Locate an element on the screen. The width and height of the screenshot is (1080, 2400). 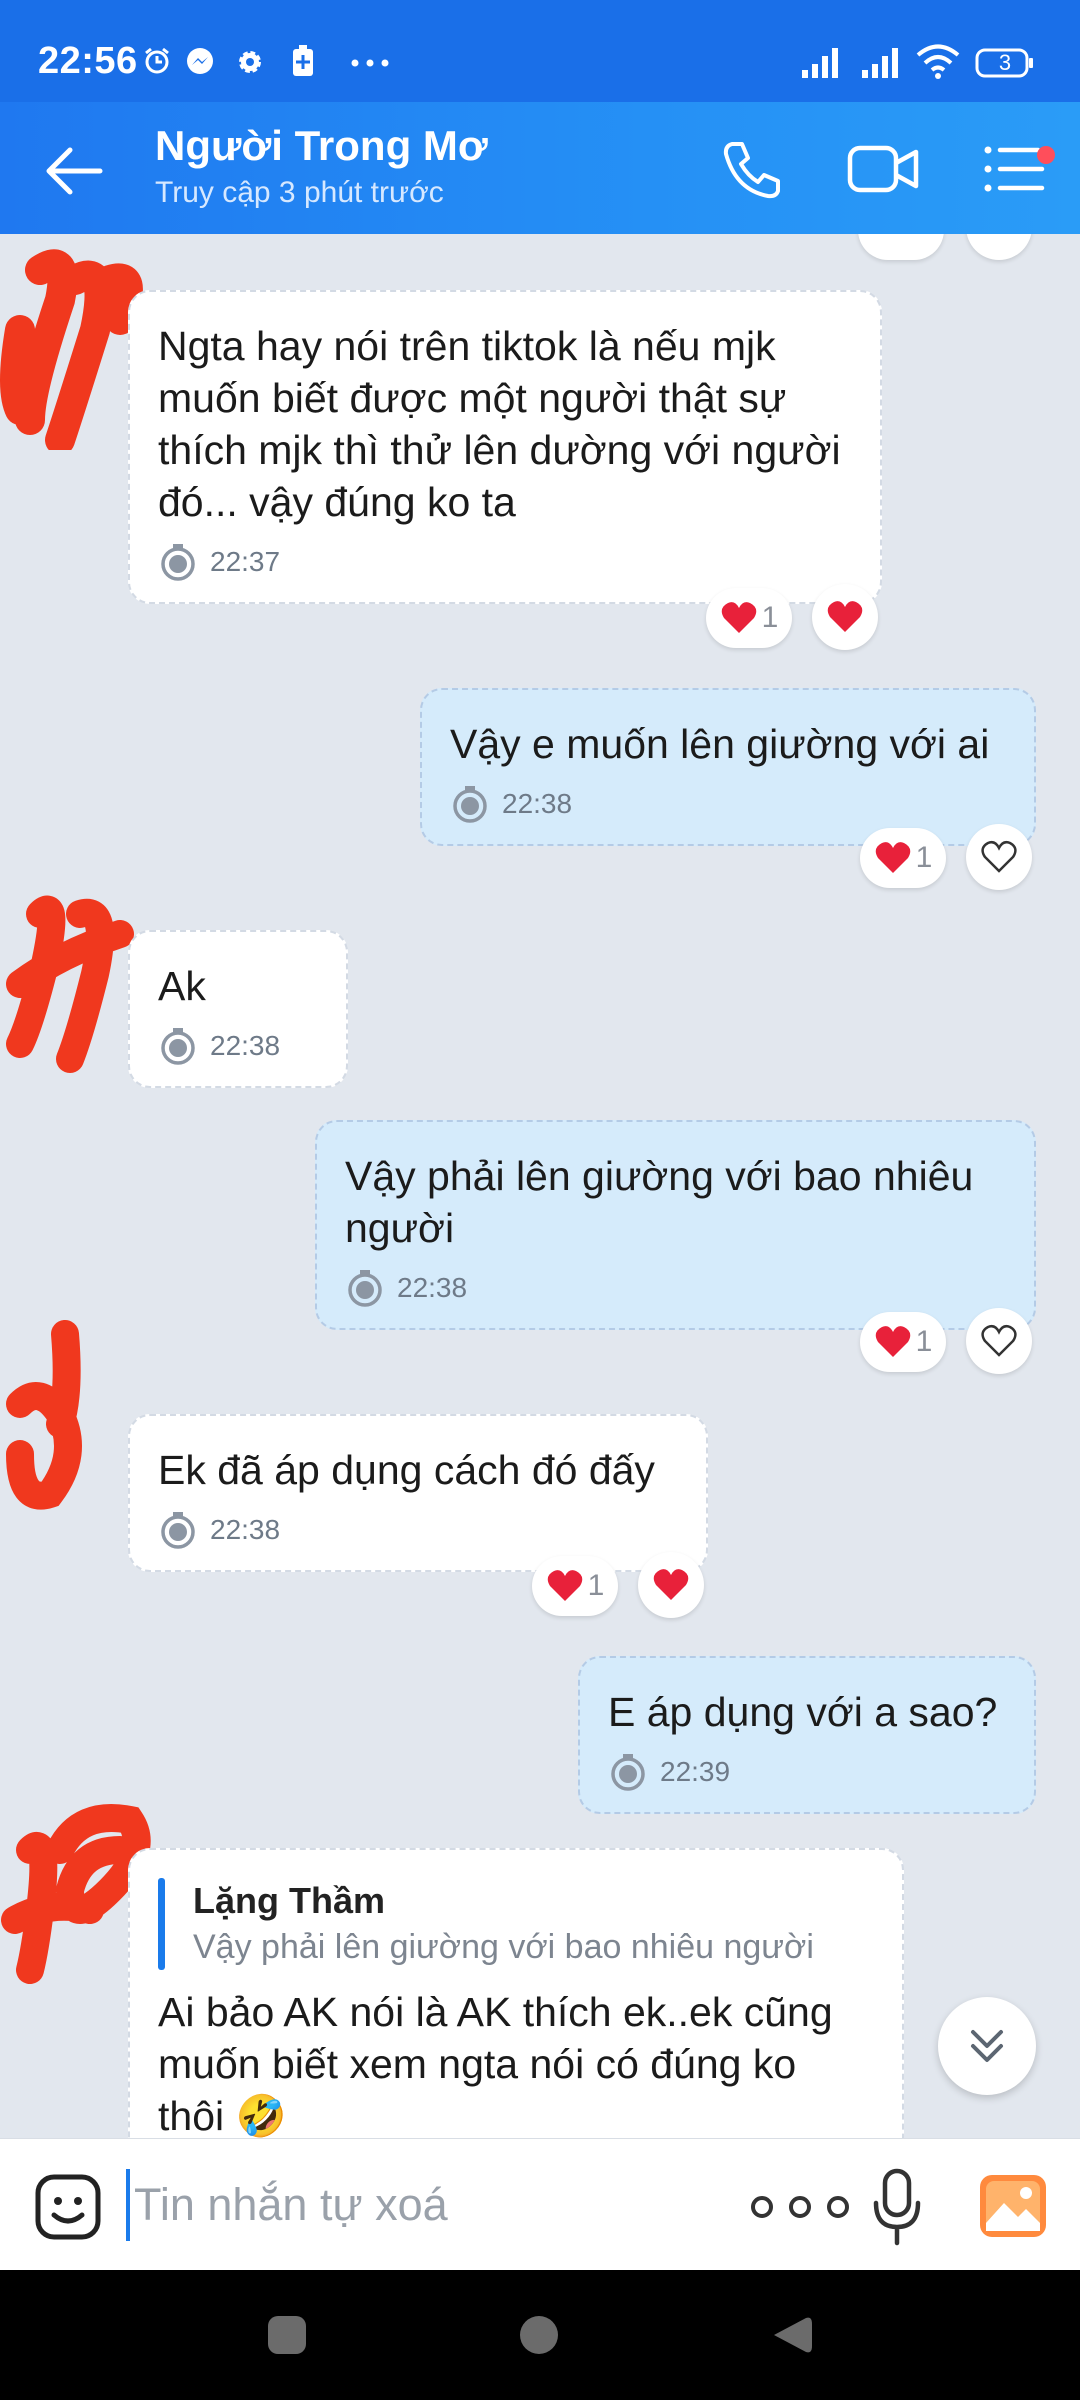
message-time-text: 22:37 is located at coordinates (245, 561).